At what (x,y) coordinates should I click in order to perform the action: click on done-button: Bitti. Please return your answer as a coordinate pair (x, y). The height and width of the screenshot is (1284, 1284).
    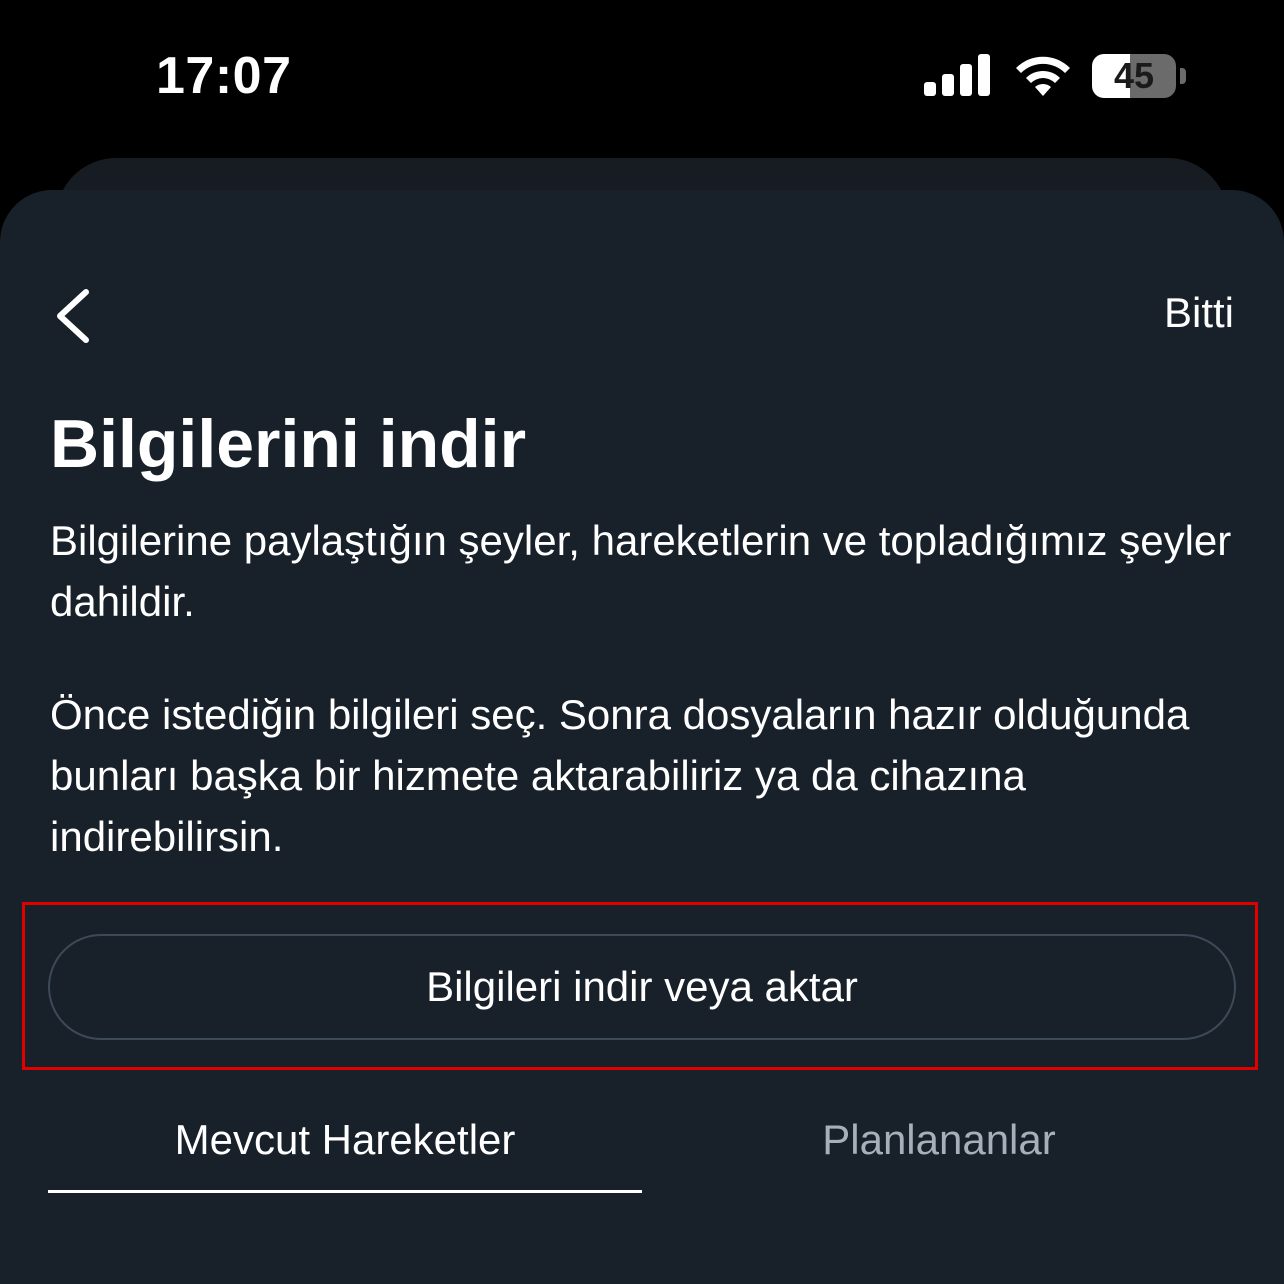
    Looking at the image, I should click on (1199, 313).